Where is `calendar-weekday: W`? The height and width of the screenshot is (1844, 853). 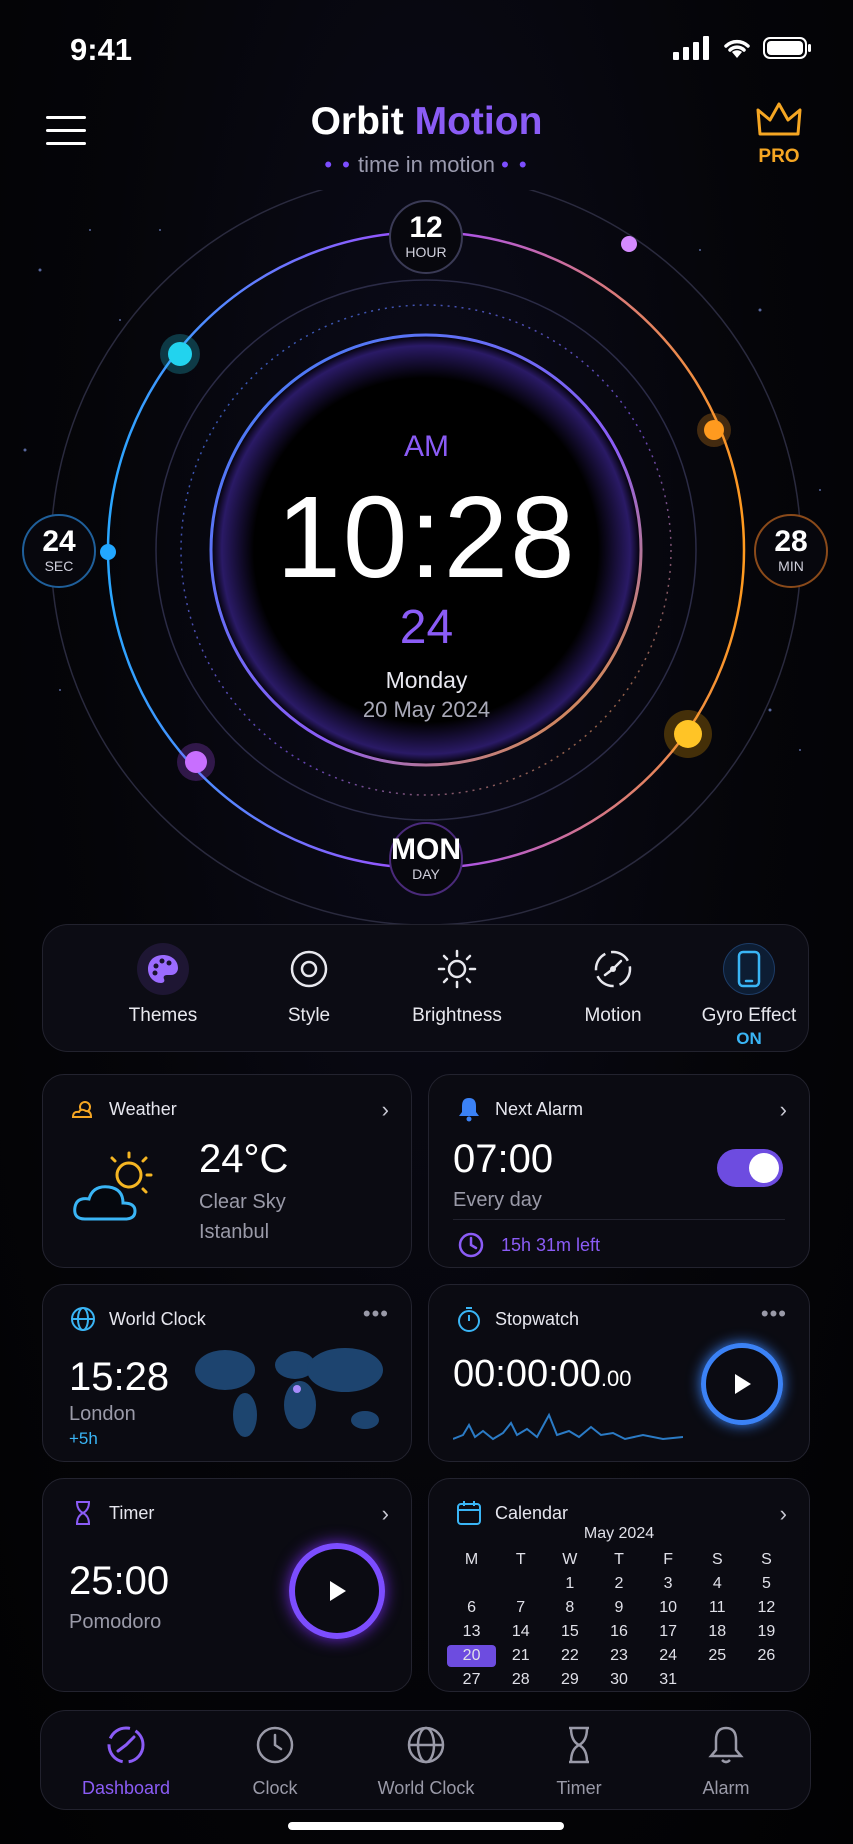
calendar-weekday: W is located at coordinates (570, 1559).